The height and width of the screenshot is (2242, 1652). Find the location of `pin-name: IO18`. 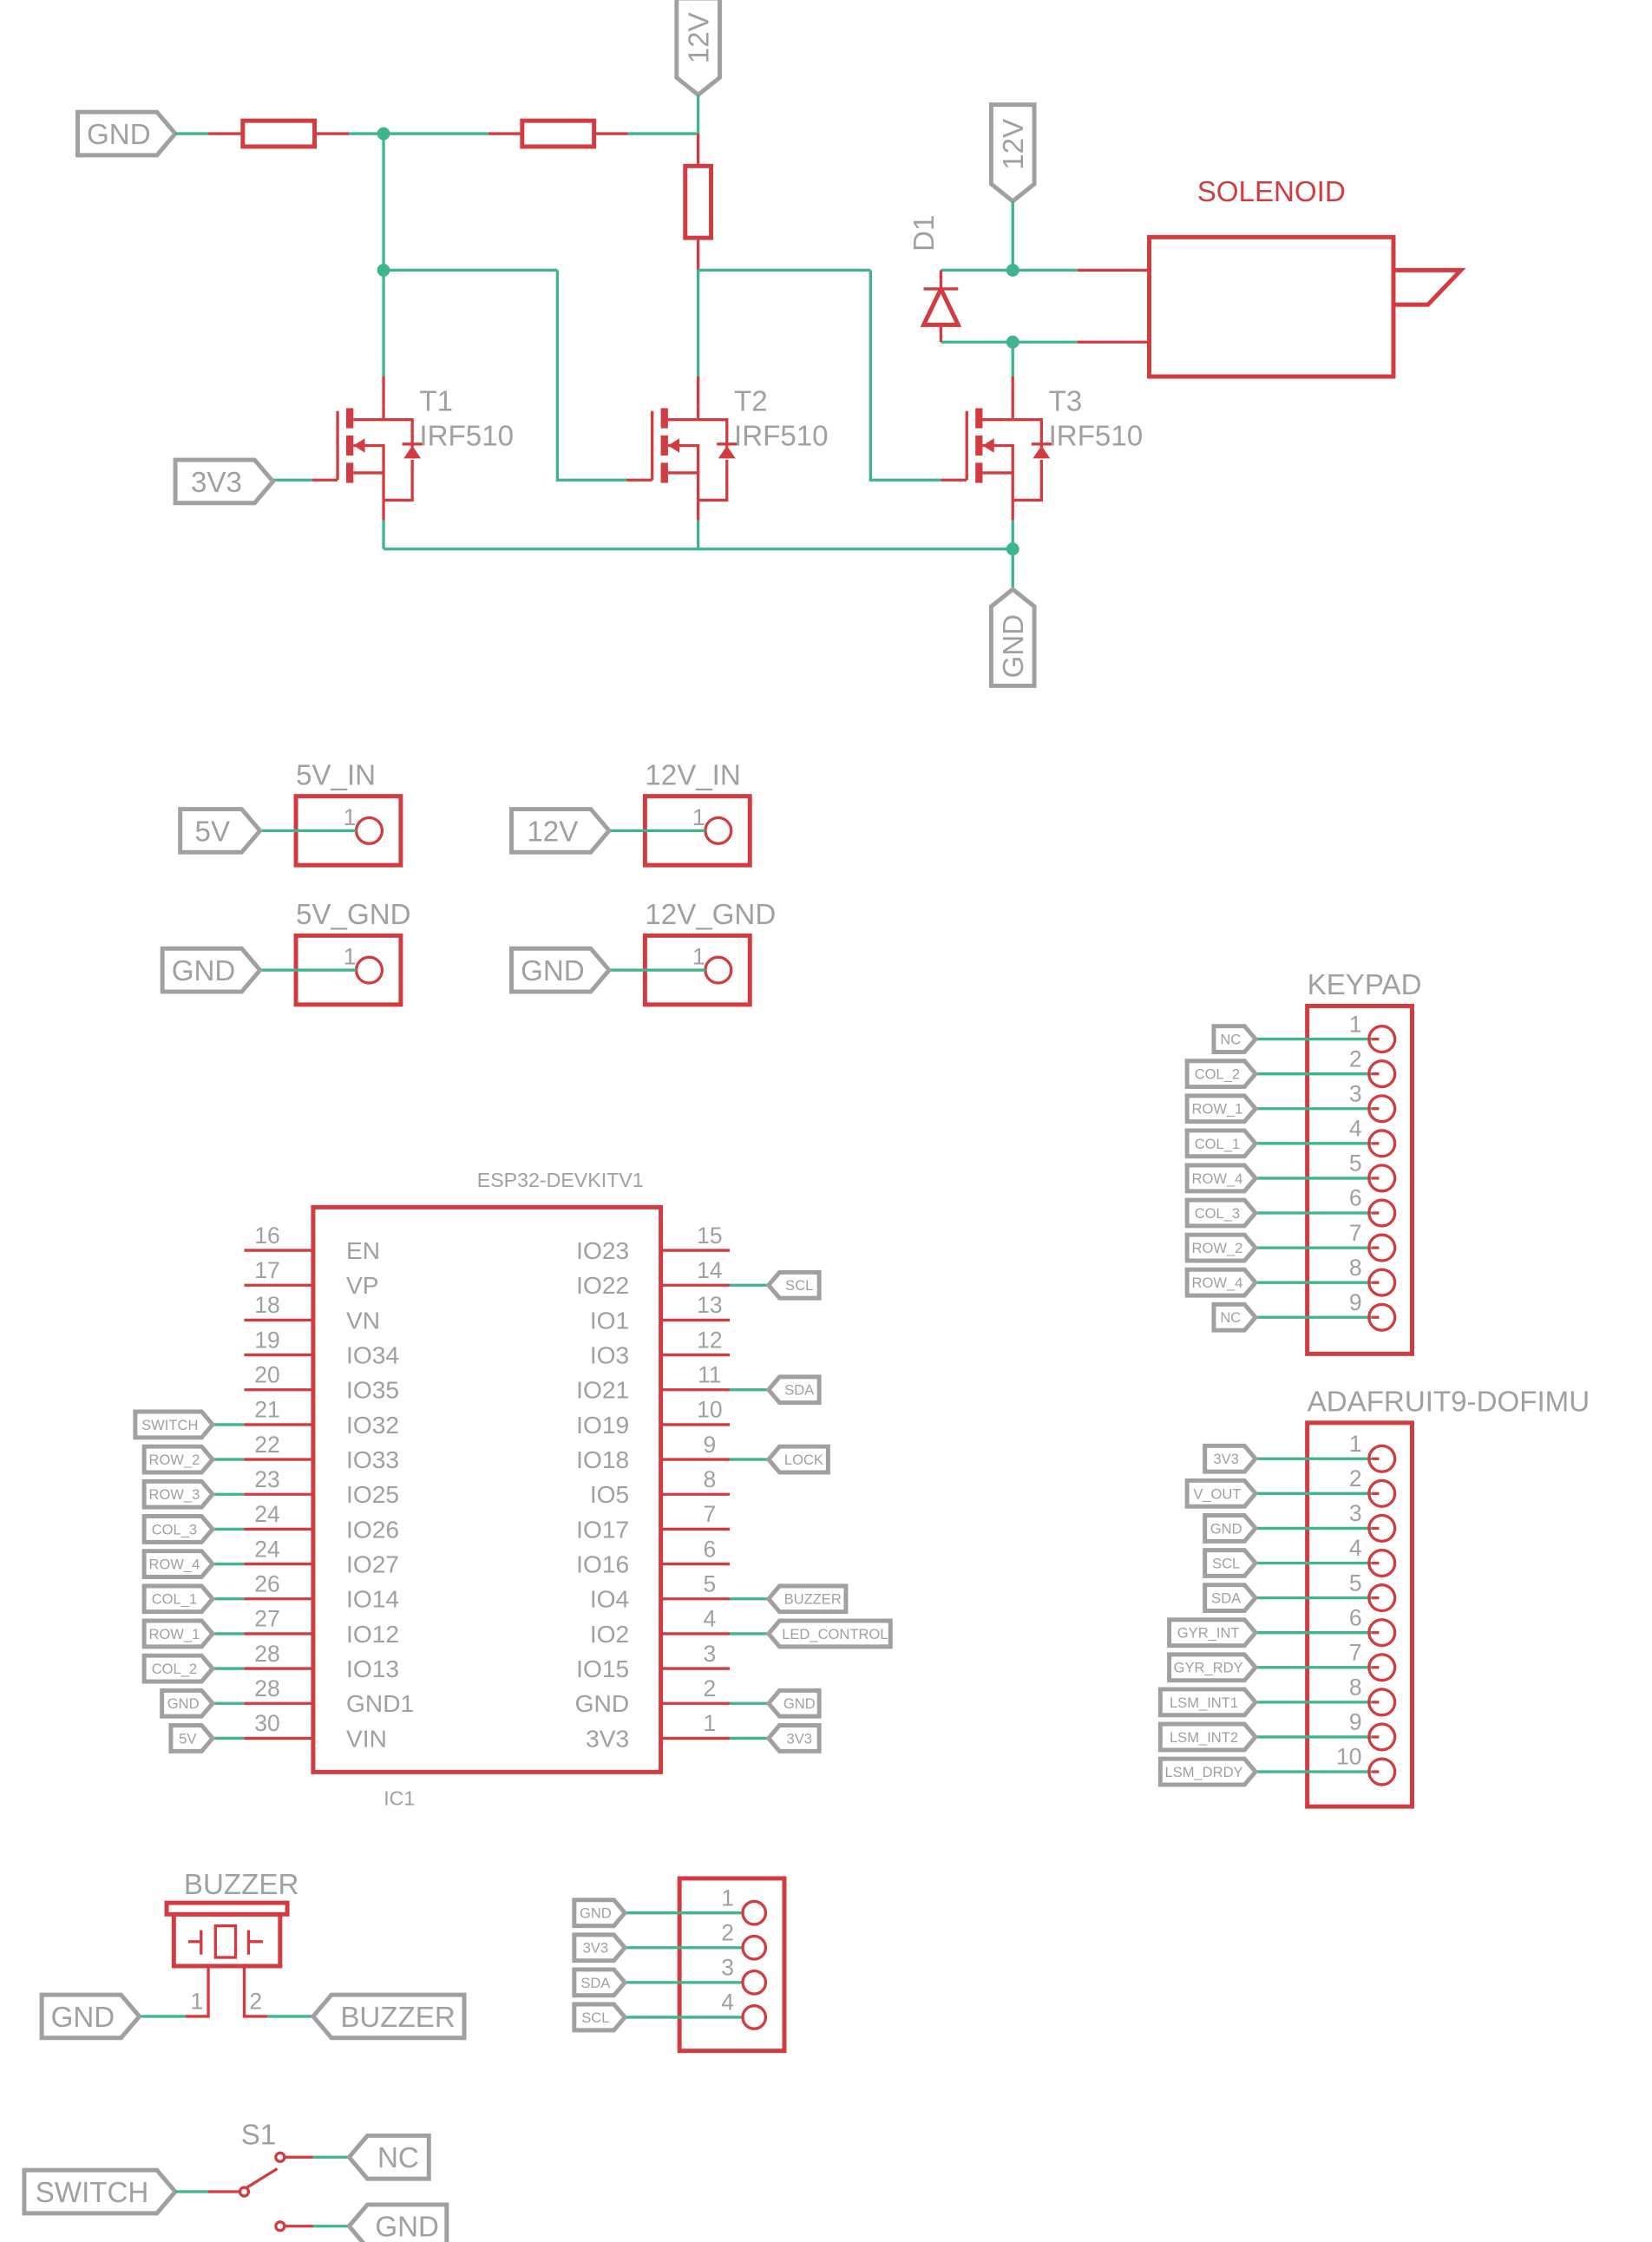

pin-name: IO18 is located at coordinates (603, 1459).